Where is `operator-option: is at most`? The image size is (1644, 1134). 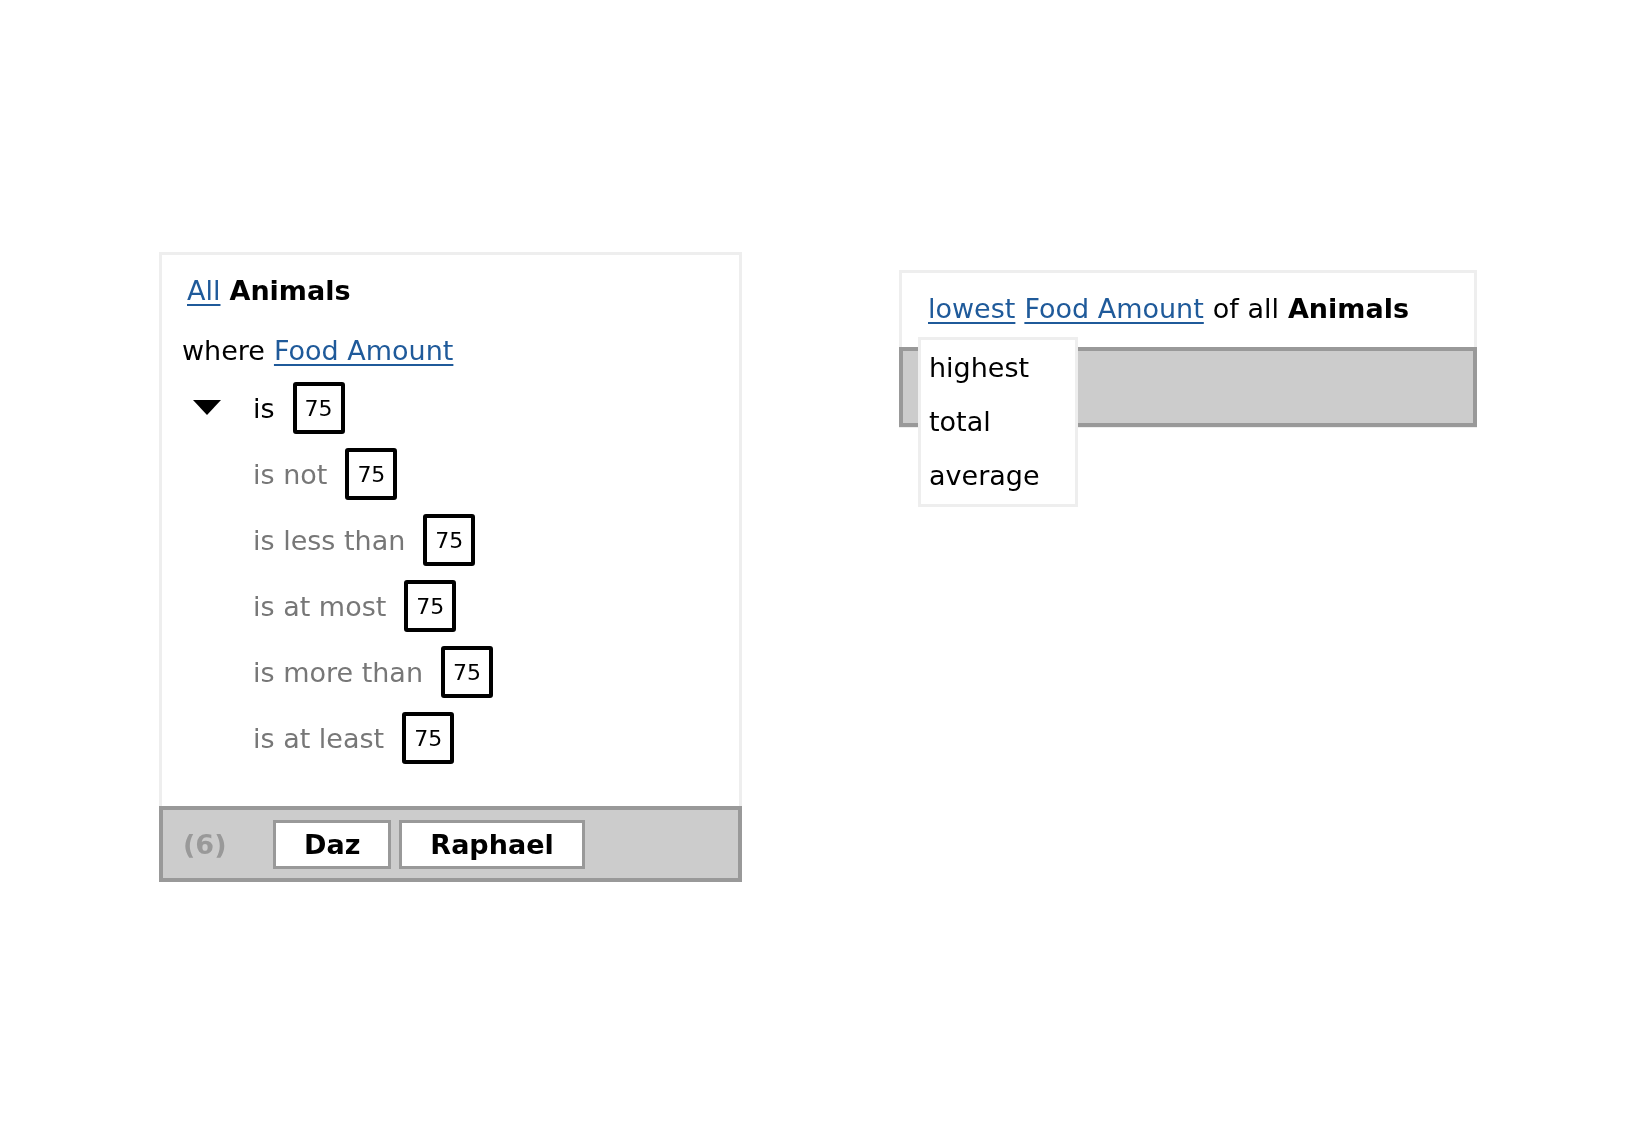
operator-option: is at most is located at coordinates (320, 606).